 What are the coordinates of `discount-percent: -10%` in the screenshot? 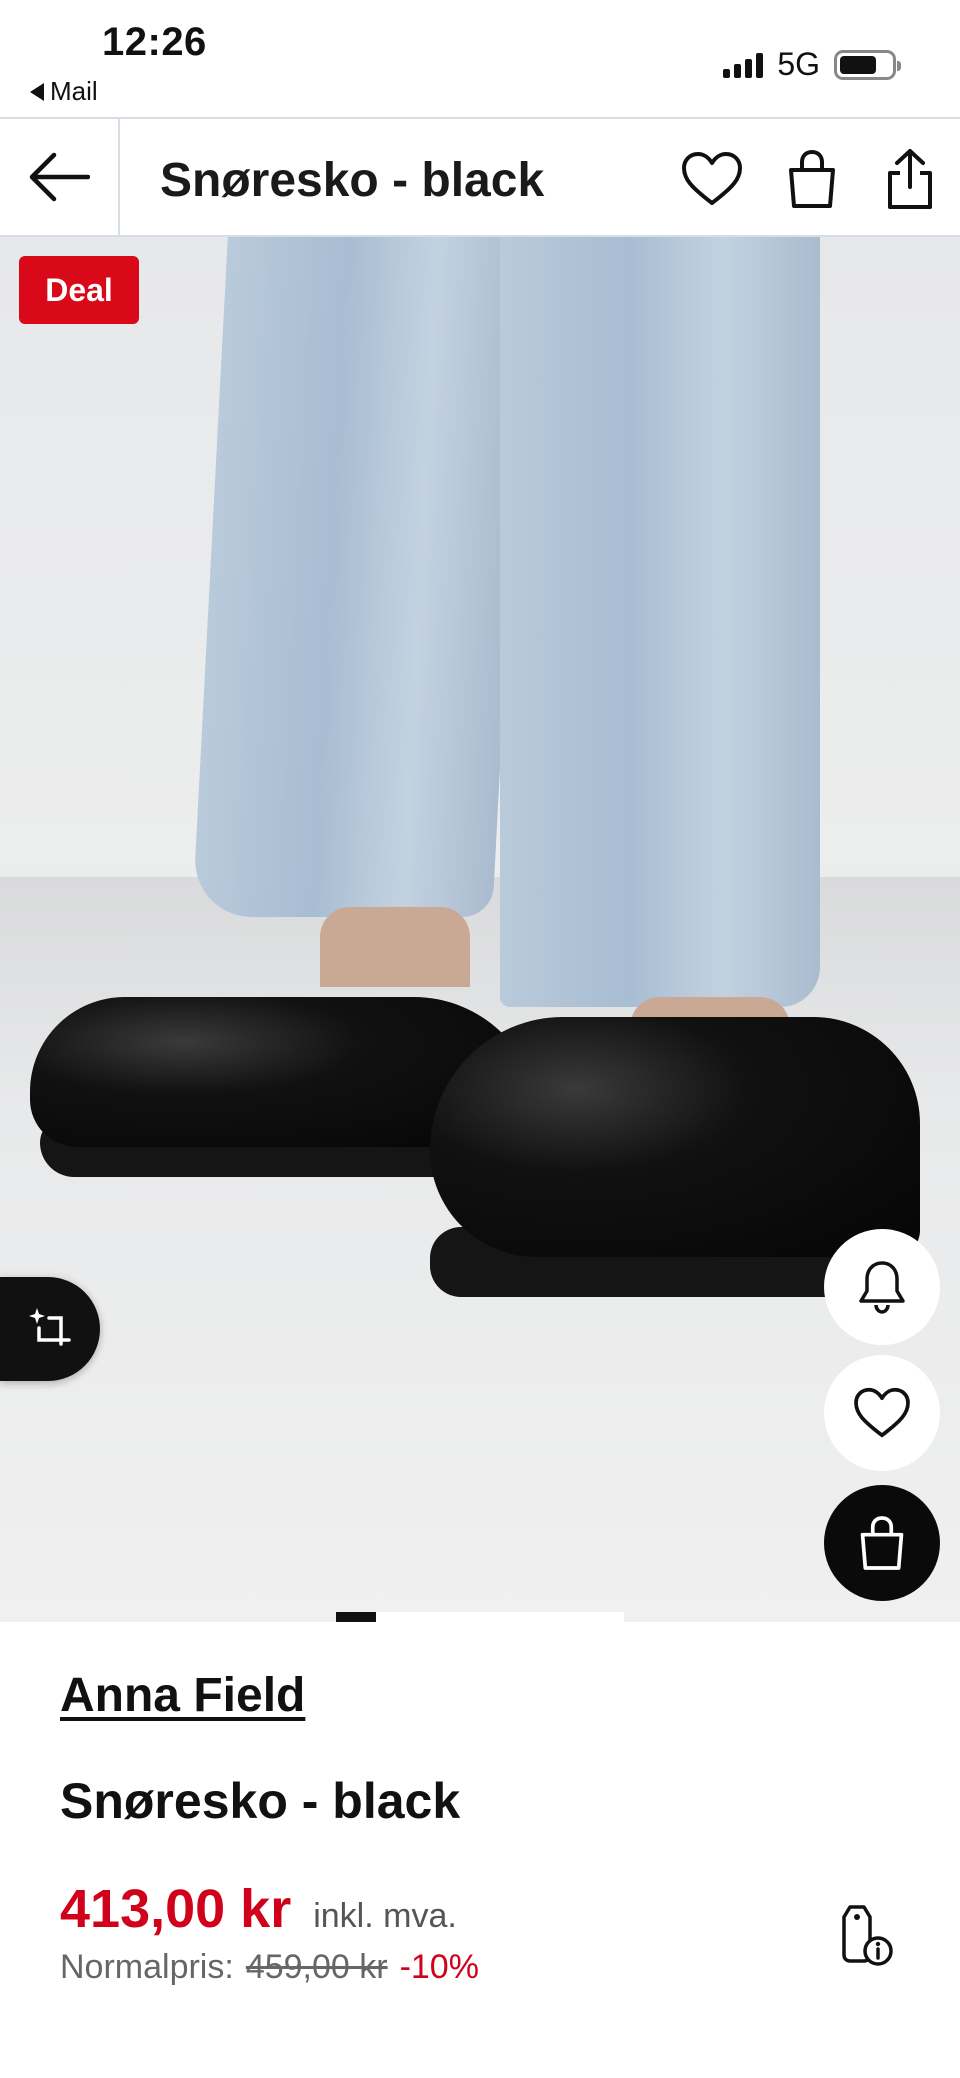 It's located at (439, 1967).